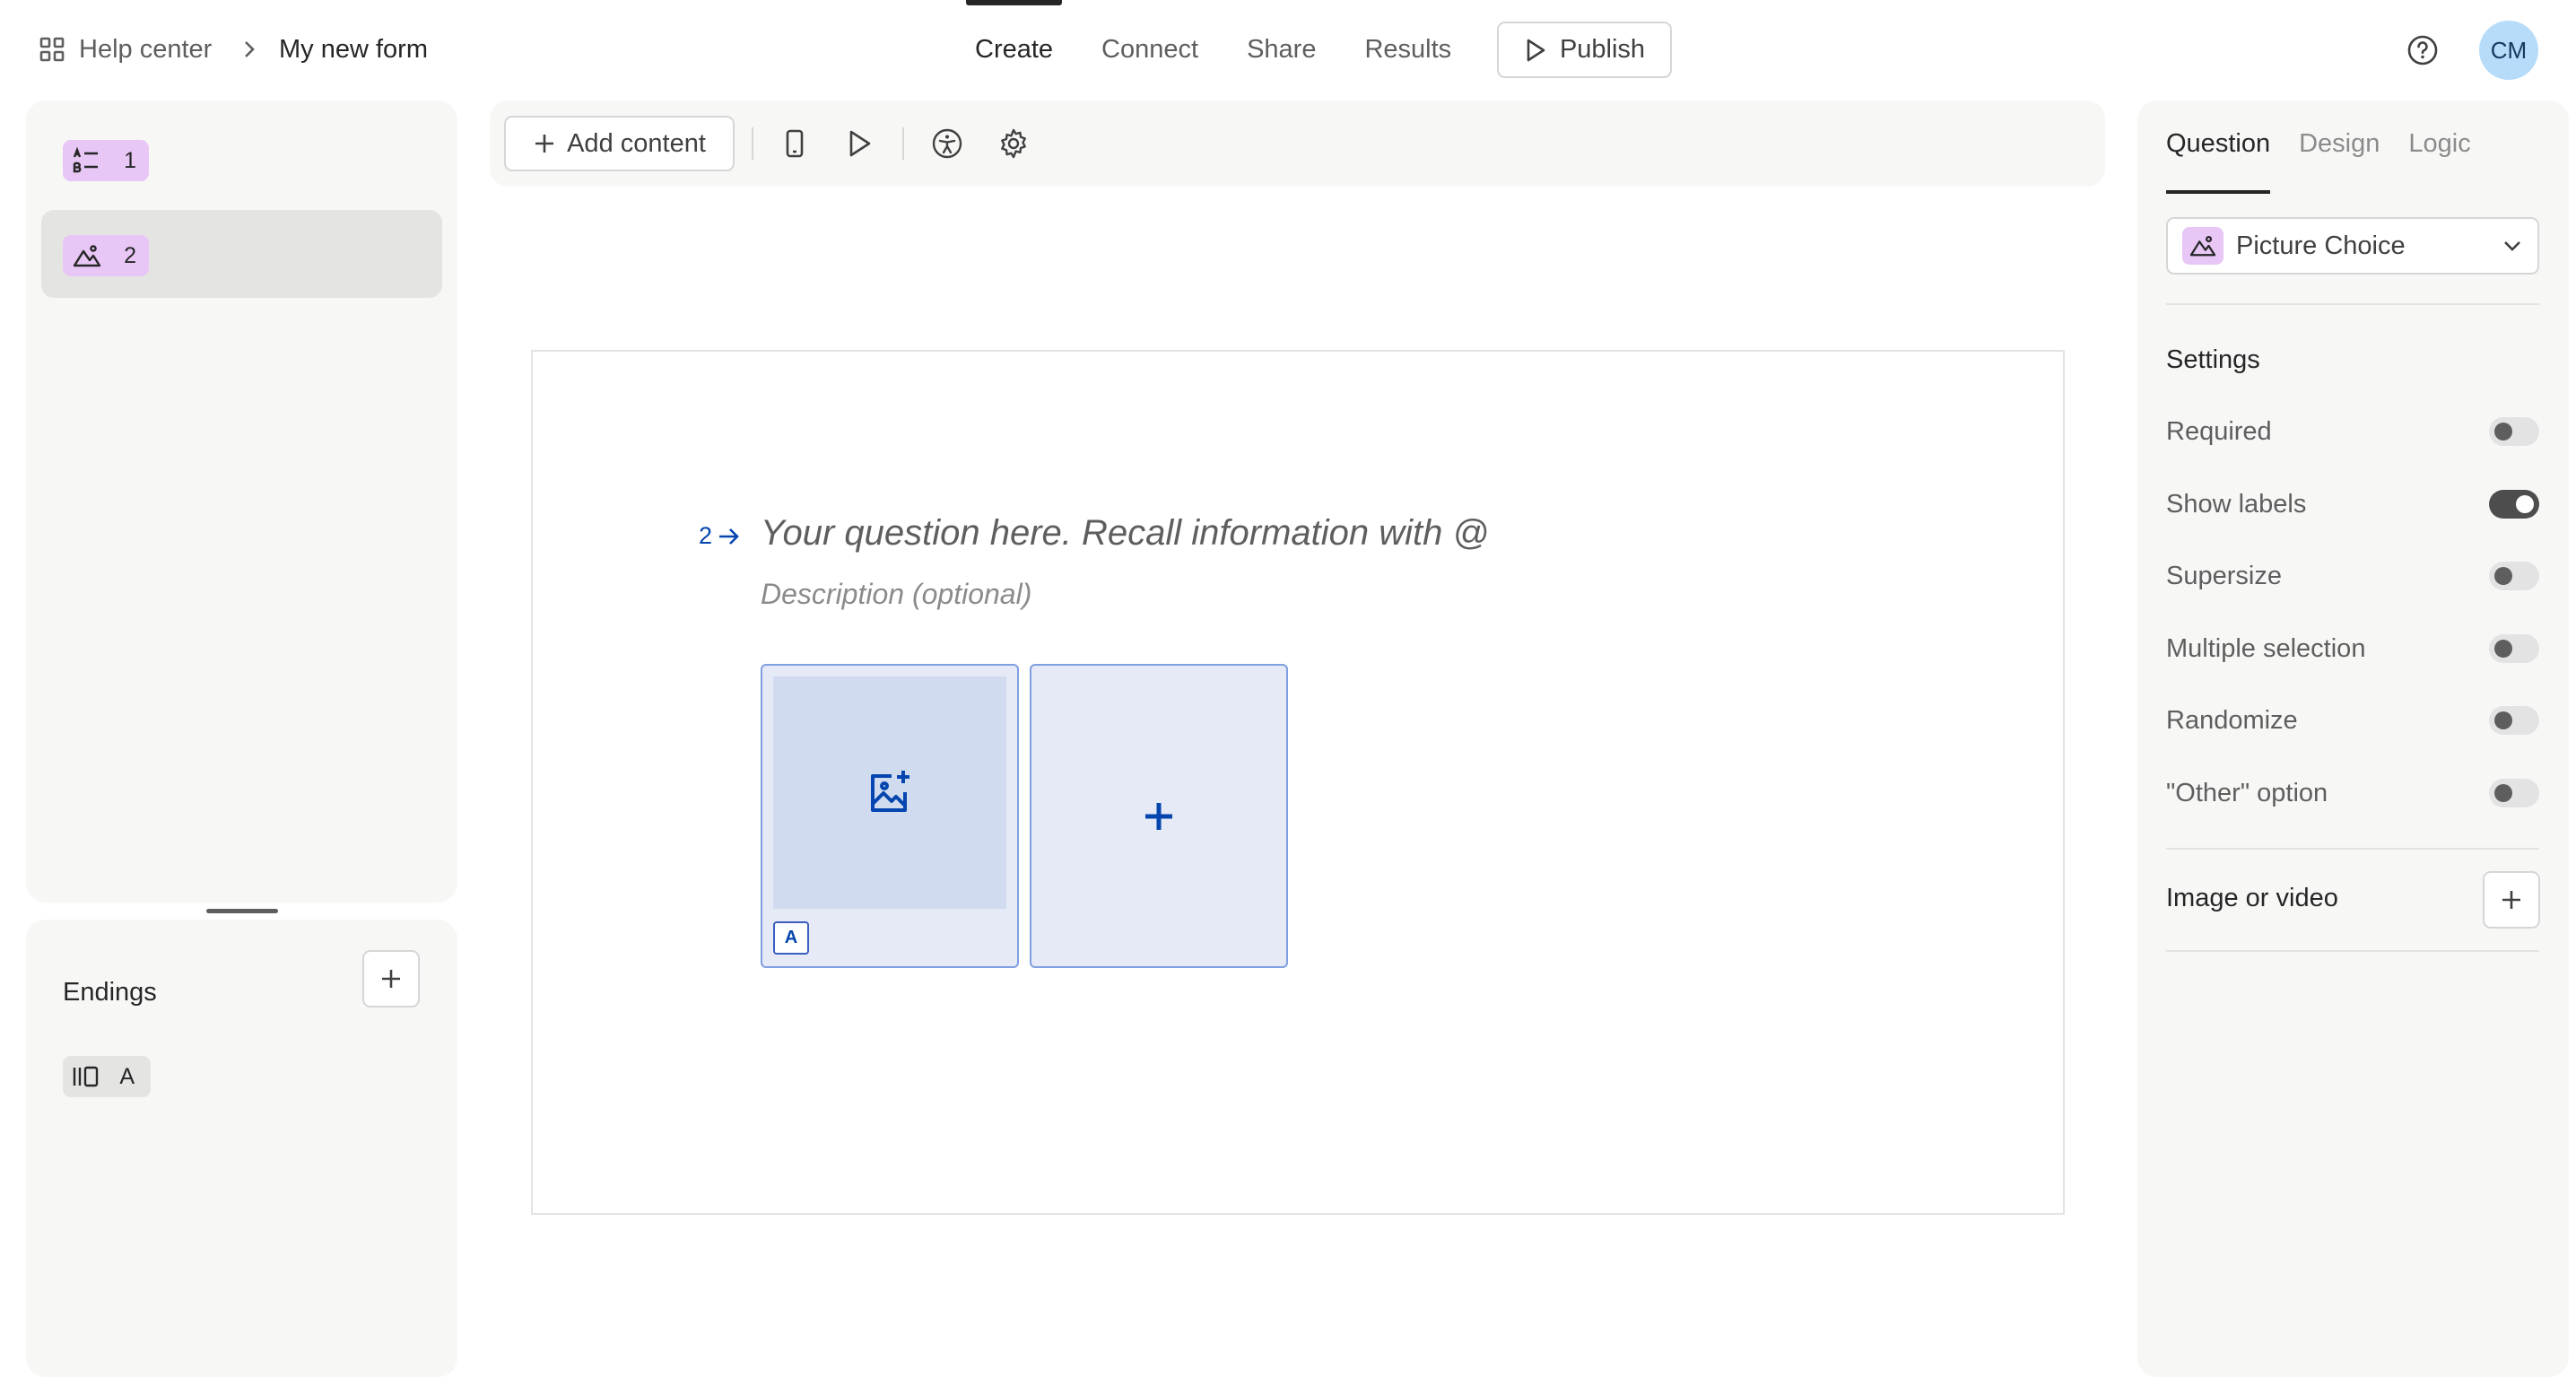 This screenshot has width=2576, height=1387. I want to click on setting-multiple-selection: Multiple selection, so click(2352, 648).